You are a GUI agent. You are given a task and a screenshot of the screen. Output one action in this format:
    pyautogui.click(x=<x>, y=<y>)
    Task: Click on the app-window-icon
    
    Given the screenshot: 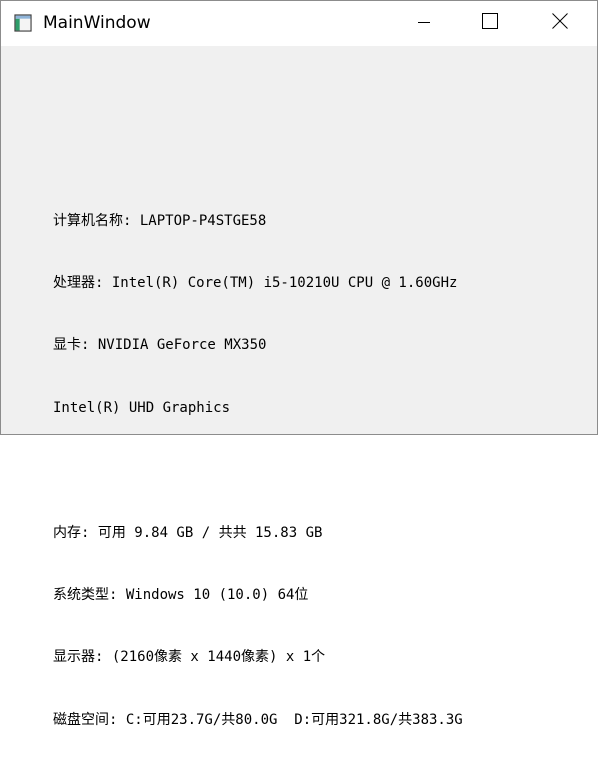 What is the action you would take?
    pyautogui.click(x=23, y=23)
    